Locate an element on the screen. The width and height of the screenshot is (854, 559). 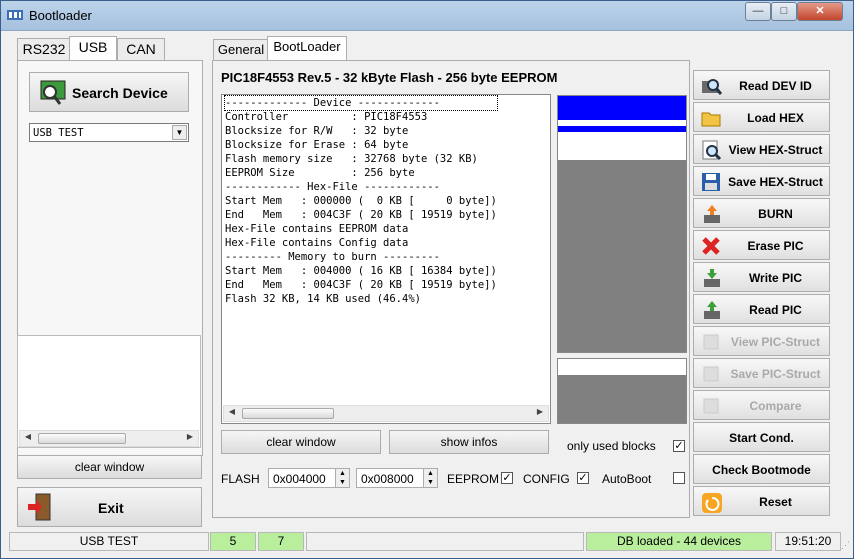
action-label: BURN is located at coordinates (775, 214).